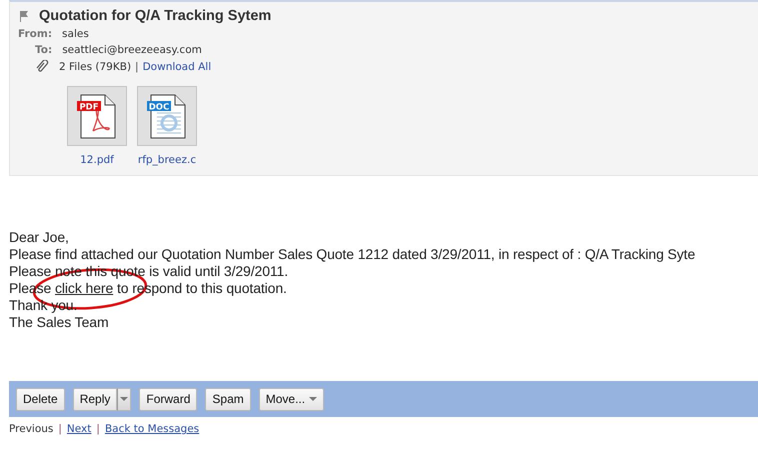  Describe the element at coordinates (177, 67) in the screenshot. I see `download-all-link: Download All` at that location.